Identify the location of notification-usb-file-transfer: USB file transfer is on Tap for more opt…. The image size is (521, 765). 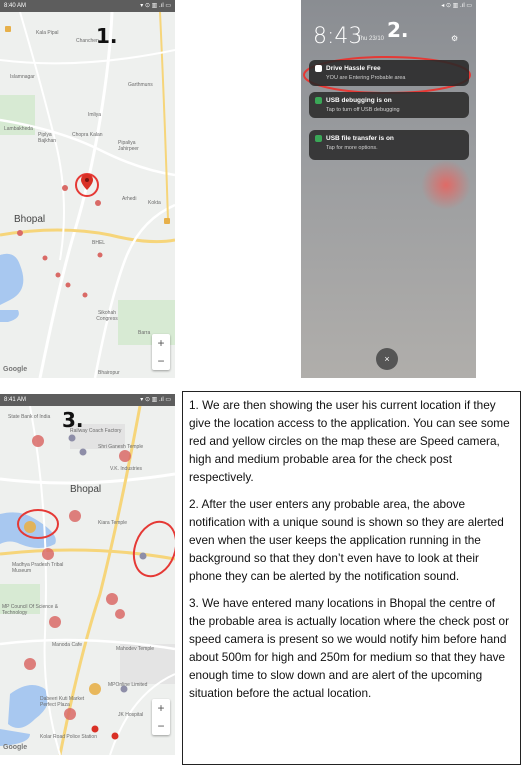
(389, 145).